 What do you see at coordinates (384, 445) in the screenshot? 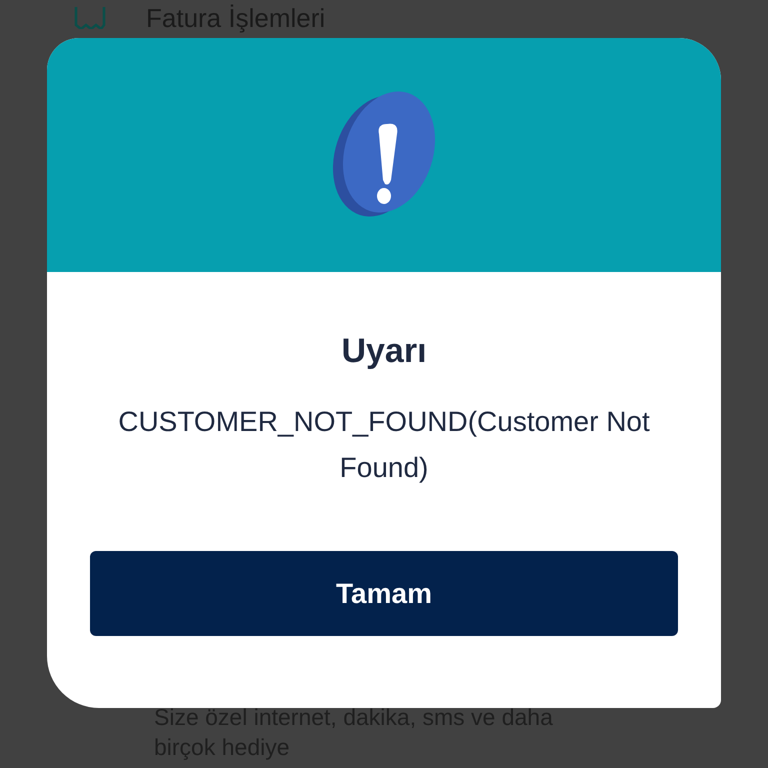
I see `dialog-message: CUSTOMER_NOT_FOUND(Customer Not Found)` at bounding box center [384, 445].